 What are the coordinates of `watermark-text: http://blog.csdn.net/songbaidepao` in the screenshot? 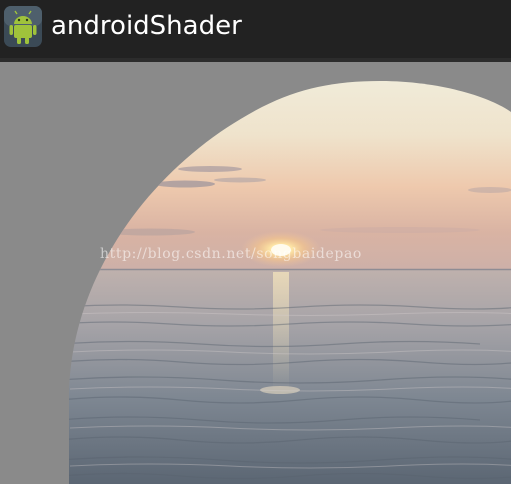 It's located at (231, 254).